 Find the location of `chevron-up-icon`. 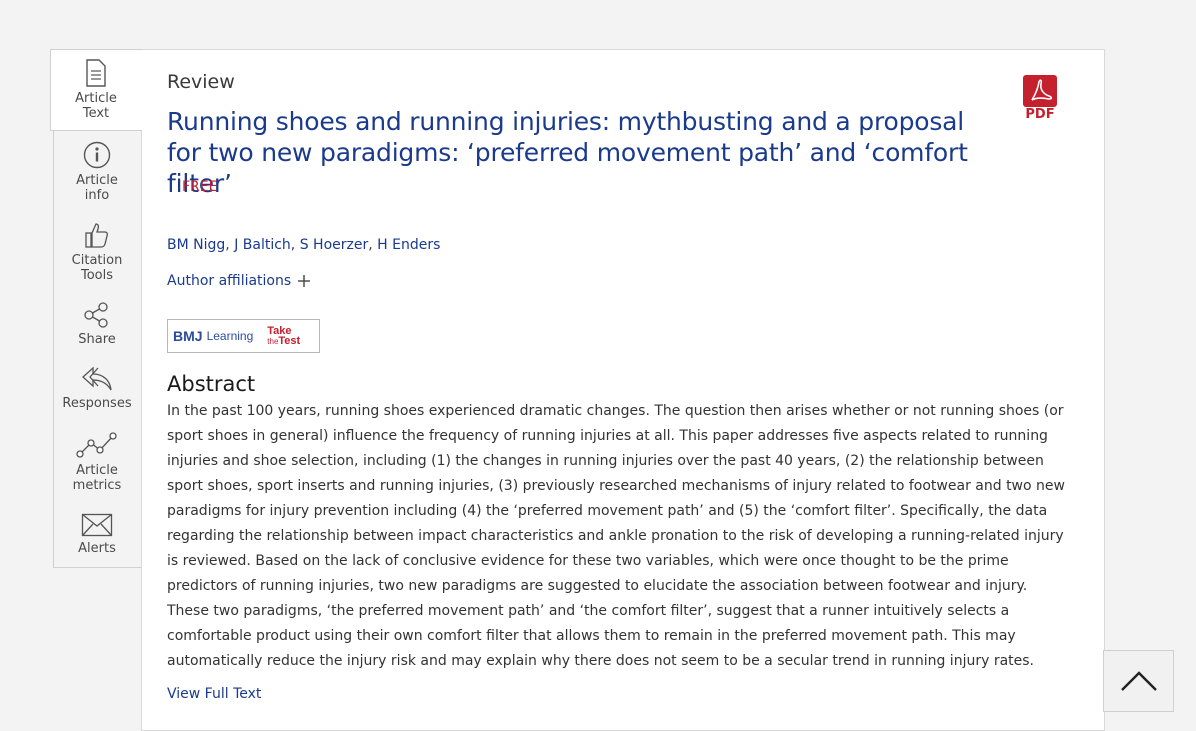

chevron-up-icon is located at coordinates (1138, 681).